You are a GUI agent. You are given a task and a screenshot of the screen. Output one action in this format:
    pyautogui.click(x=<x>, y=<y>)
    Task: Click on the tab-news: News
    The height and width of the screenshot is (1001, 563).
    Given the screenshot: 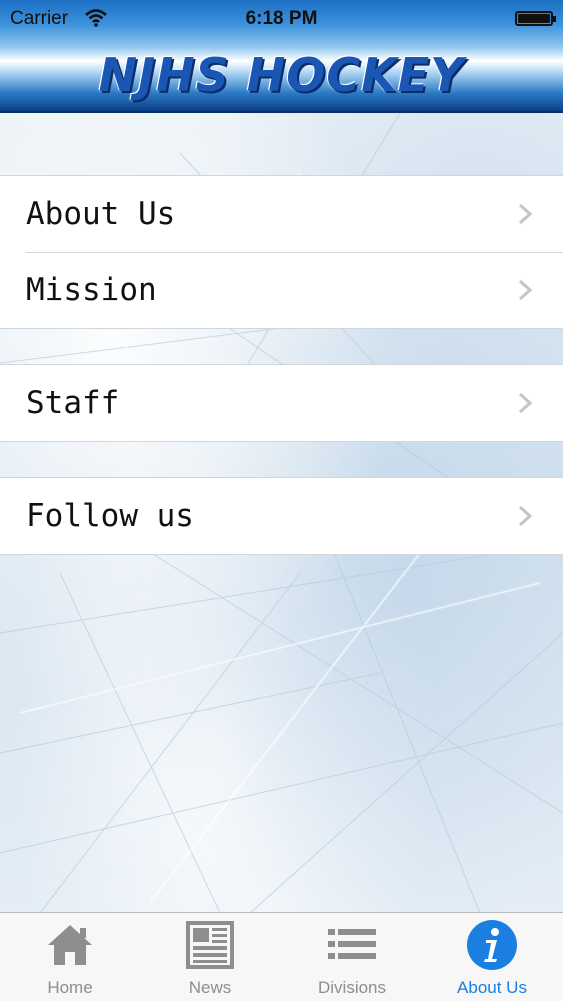 What is the action you would take?
    pyautogui.click(x=210, y=957)
    